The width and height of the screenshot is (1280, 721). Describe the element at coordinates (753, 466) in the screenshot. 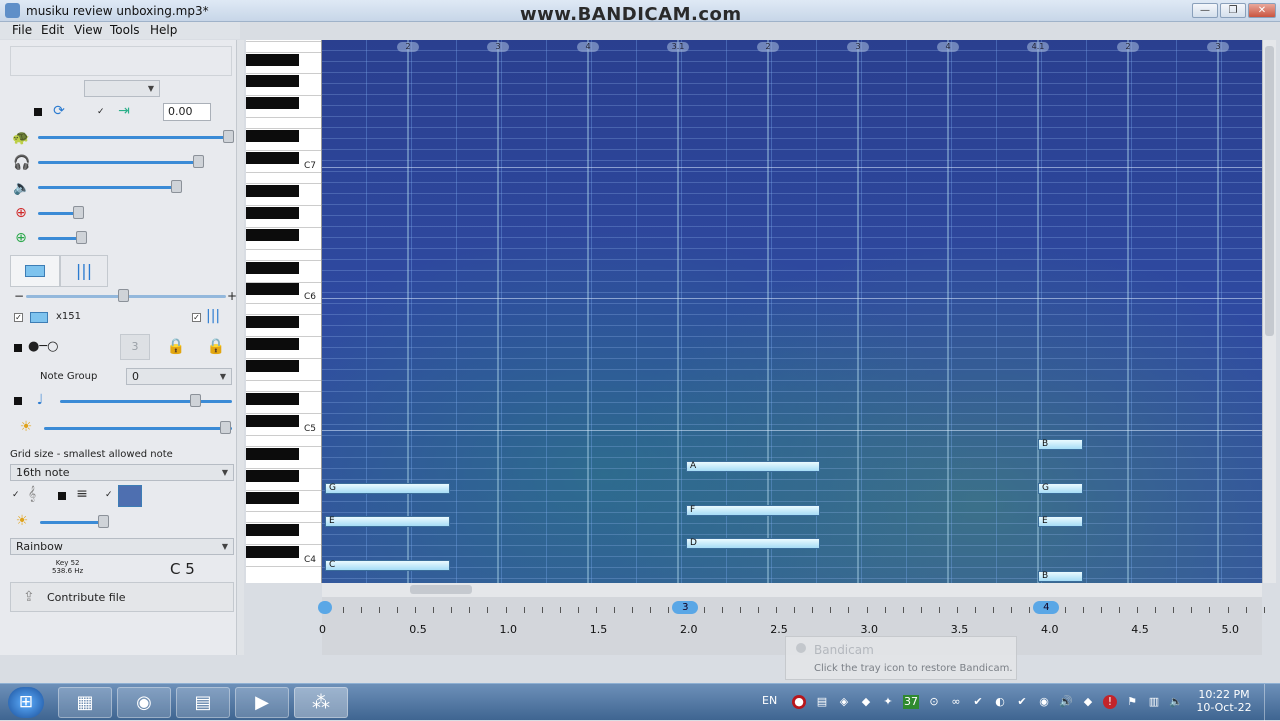

I see `note-block: A` at that location.